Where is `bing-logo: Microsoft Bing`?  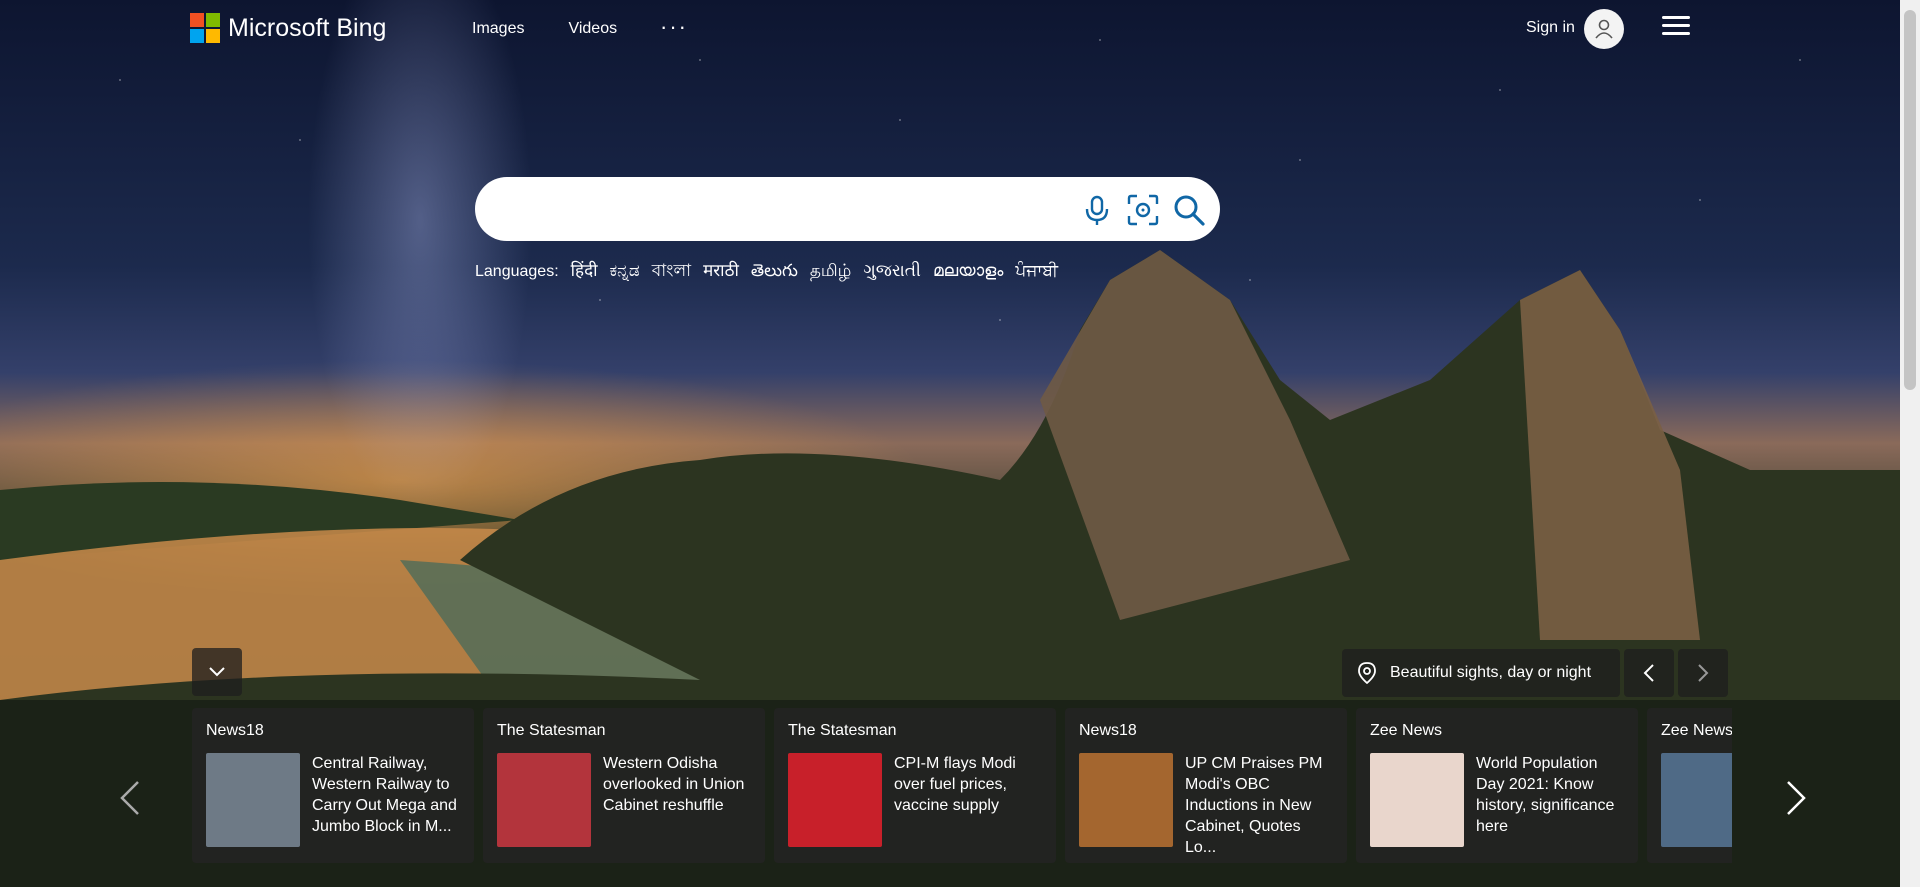 bing-logo: Microsoft Bing is located at coordinates (288, 28).